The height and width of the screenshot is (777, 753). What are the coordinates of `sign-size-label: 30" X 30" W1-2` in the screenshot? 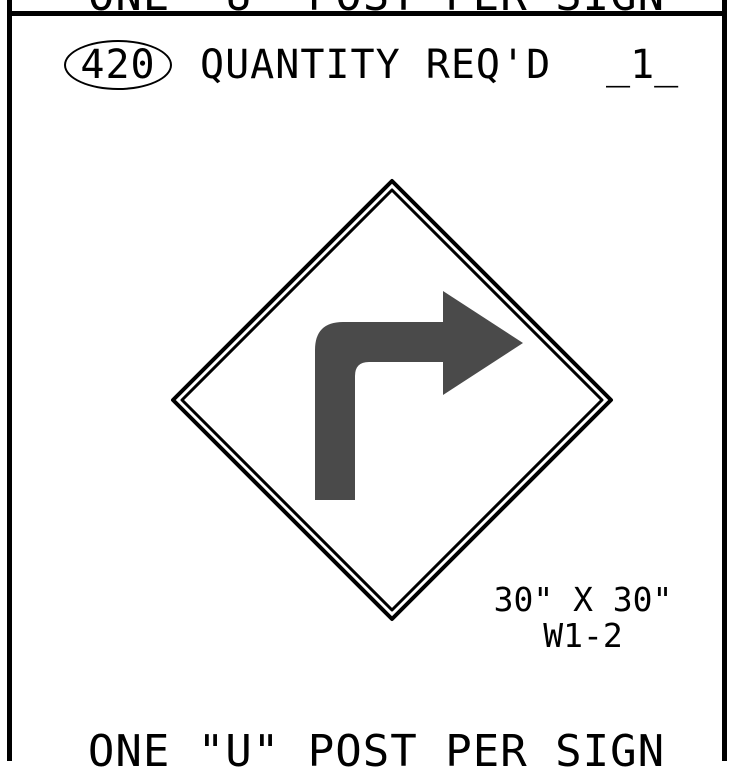 It's located at (583, 618).